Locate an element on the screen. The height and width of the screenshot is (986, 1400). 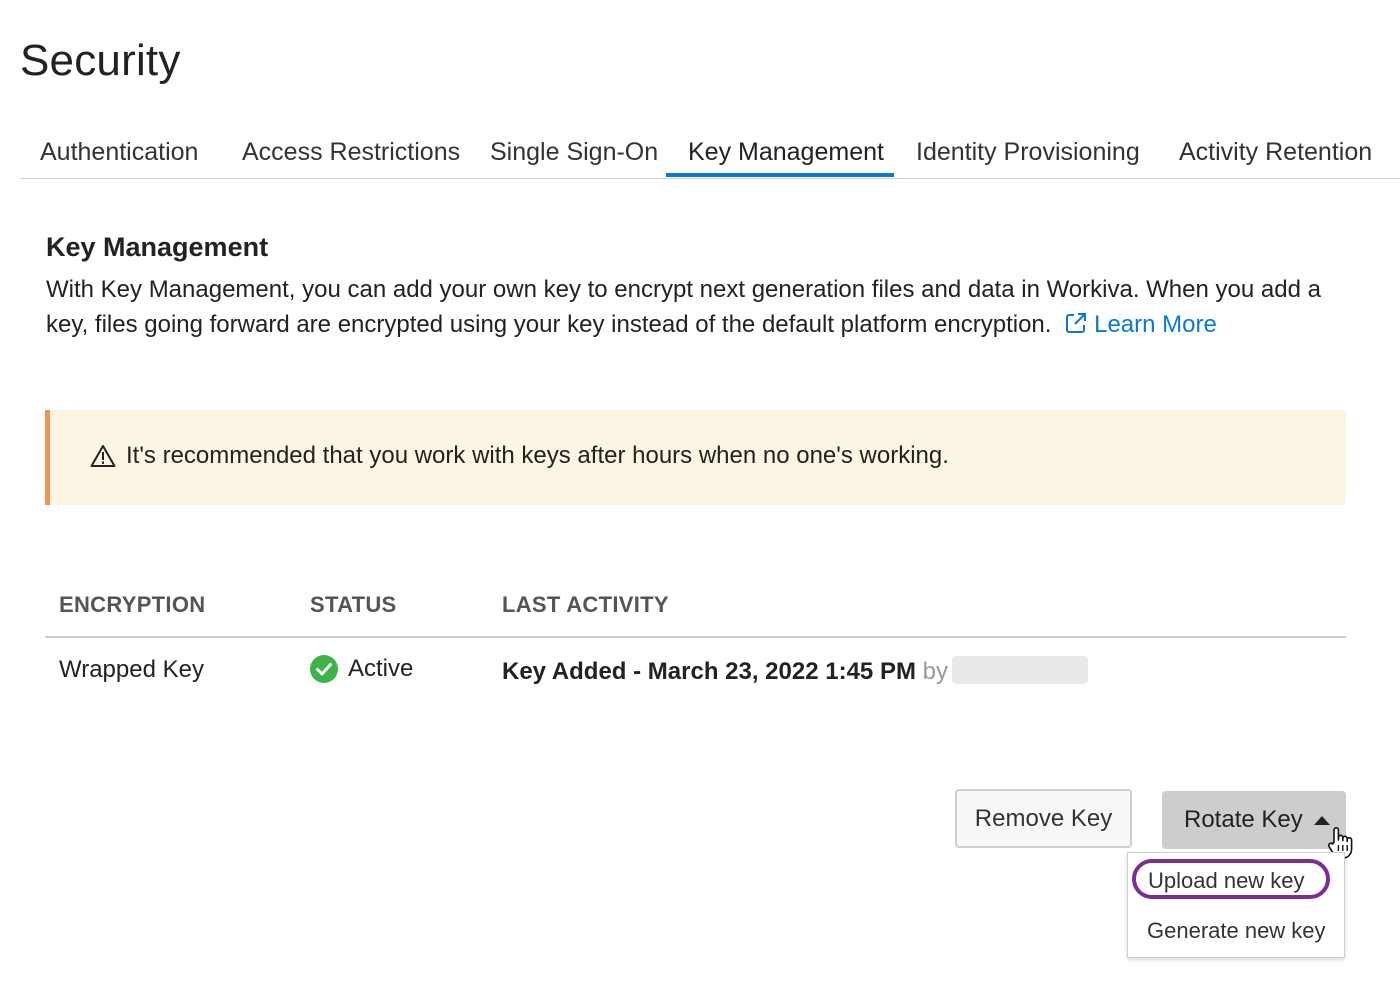
column-header-encryption: ENCRYPTION is located at coordinates (132, 604).